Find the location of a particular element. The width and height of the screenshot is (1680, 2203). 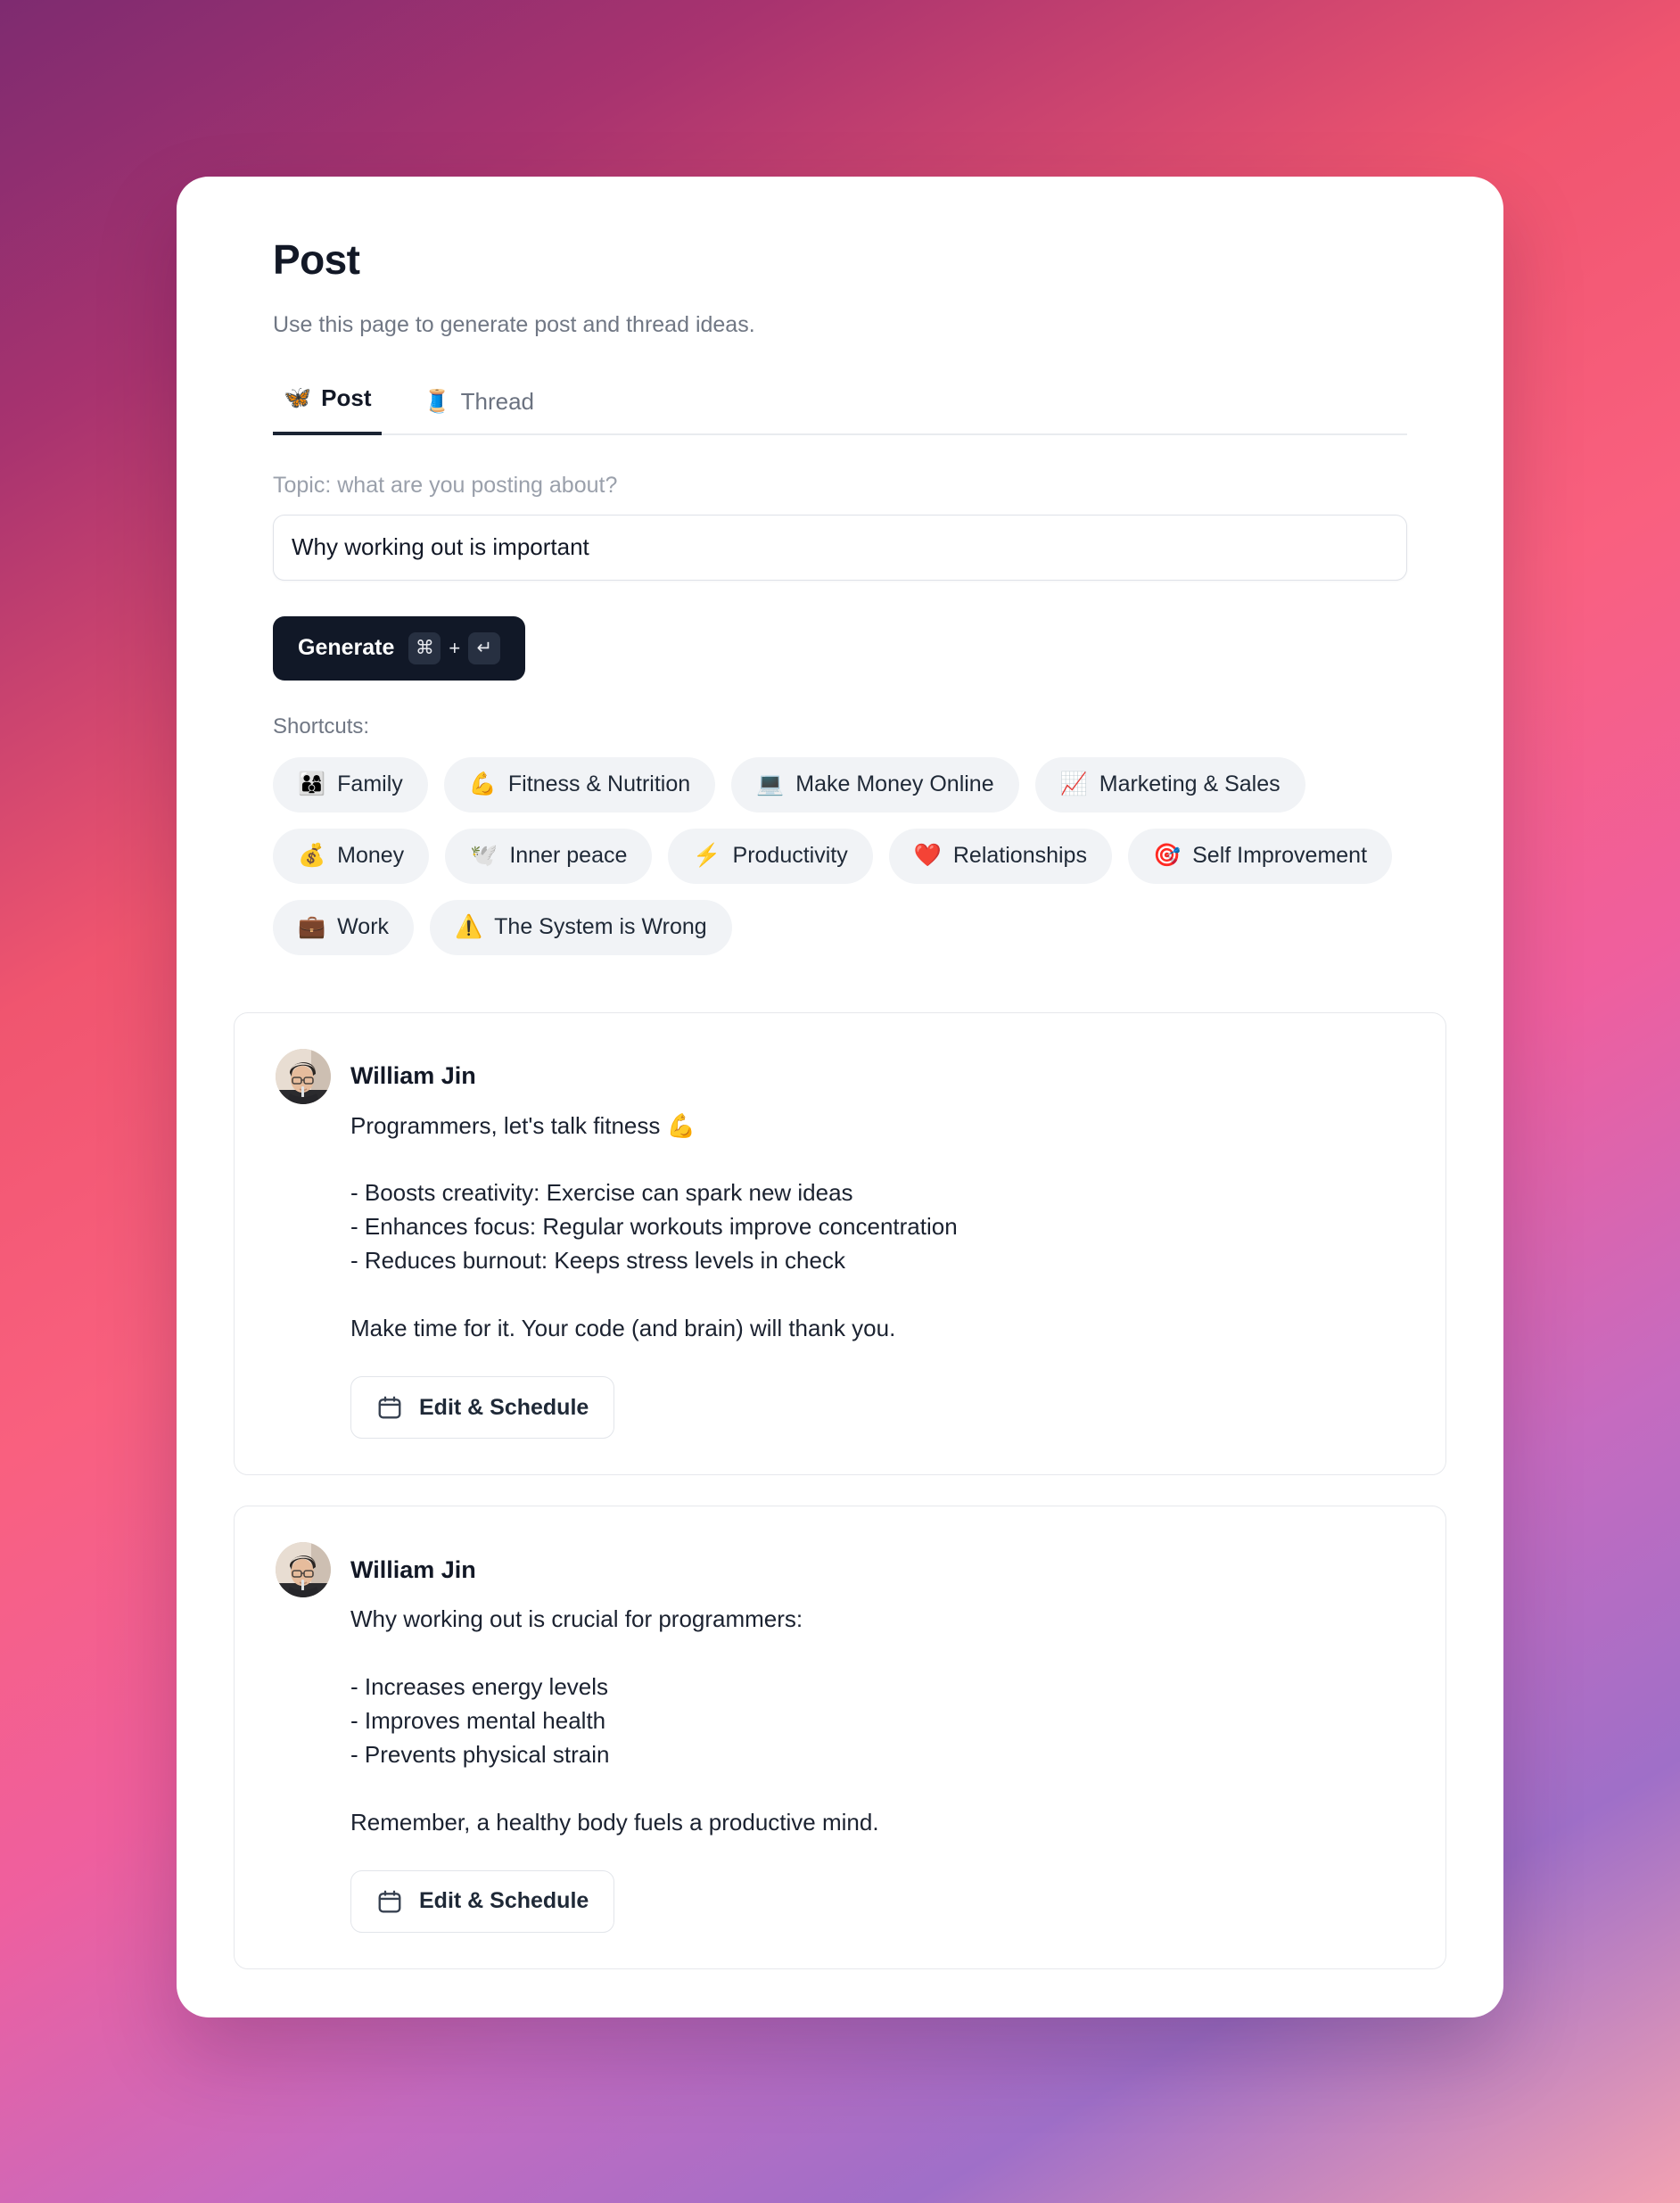

shortcut-chip-label: Inner peace is located at coordinates (568, 855).